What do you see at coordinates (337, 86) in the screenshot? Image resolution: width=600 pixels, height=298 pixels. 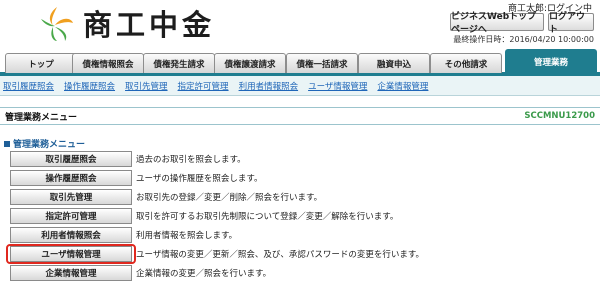 I see `subnav-user-management: ユーザ情報管理` at bounding box center [337, 86].